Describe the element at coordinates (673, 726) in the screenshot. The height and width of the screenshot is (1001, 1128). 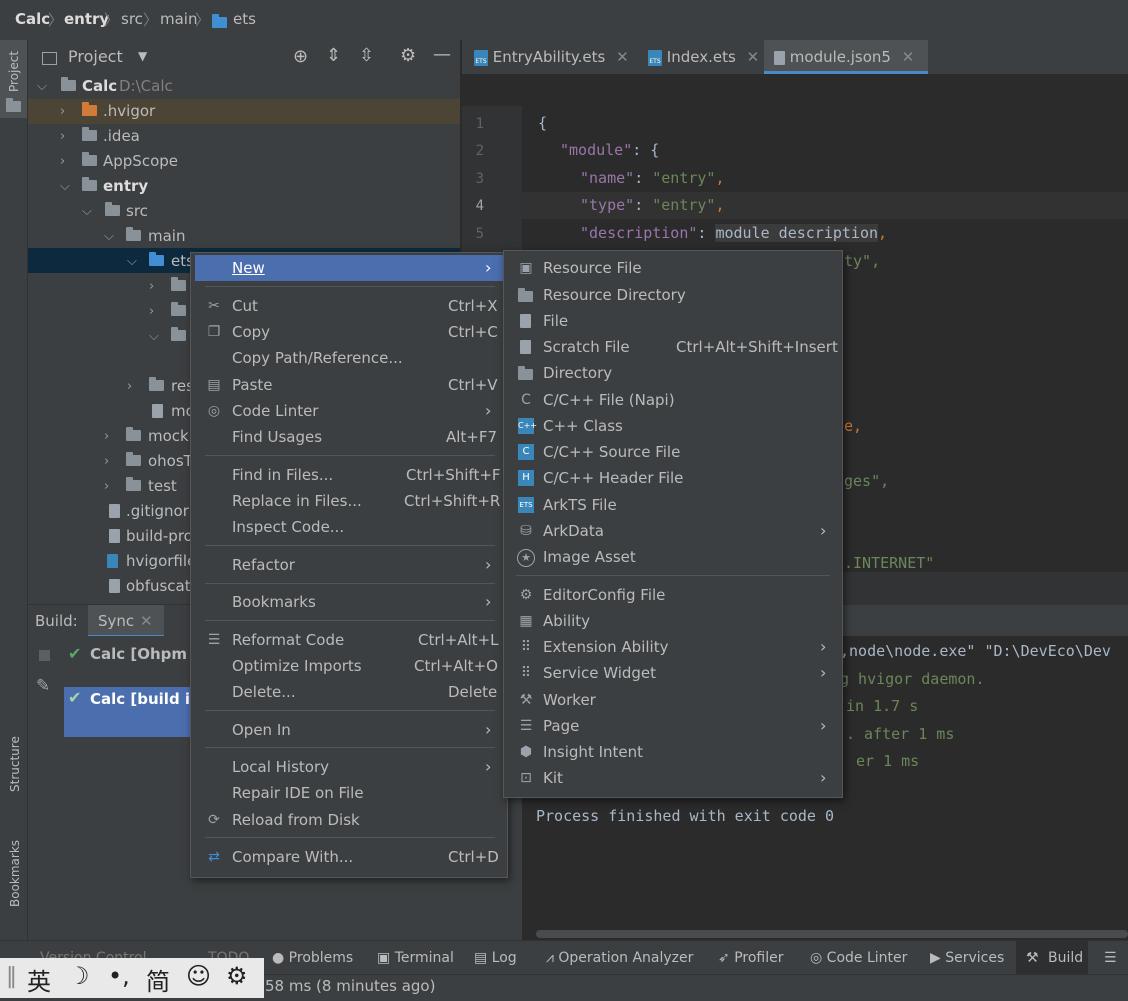
I see `submenu-item-page: ☰ Page ›` at that location.